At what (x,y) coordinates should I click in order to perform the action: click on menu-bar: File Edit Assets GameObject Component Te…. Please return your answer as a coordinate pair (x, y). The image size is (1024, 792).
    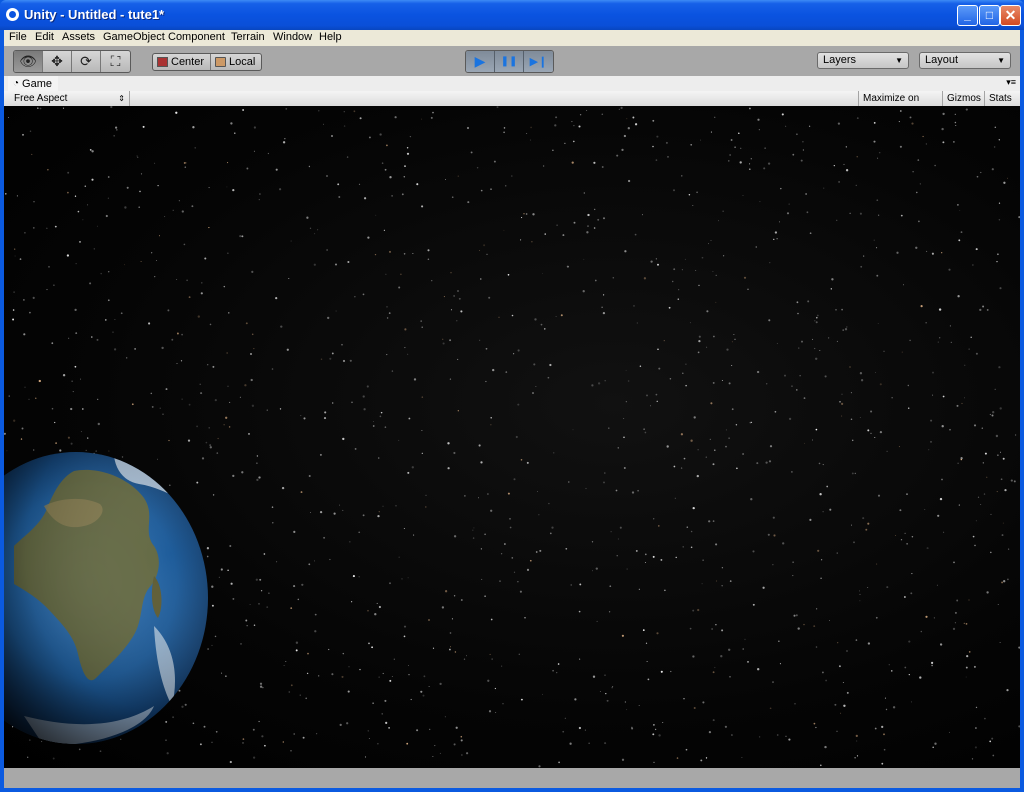
    Looking at the image, I should click on (512, 38).